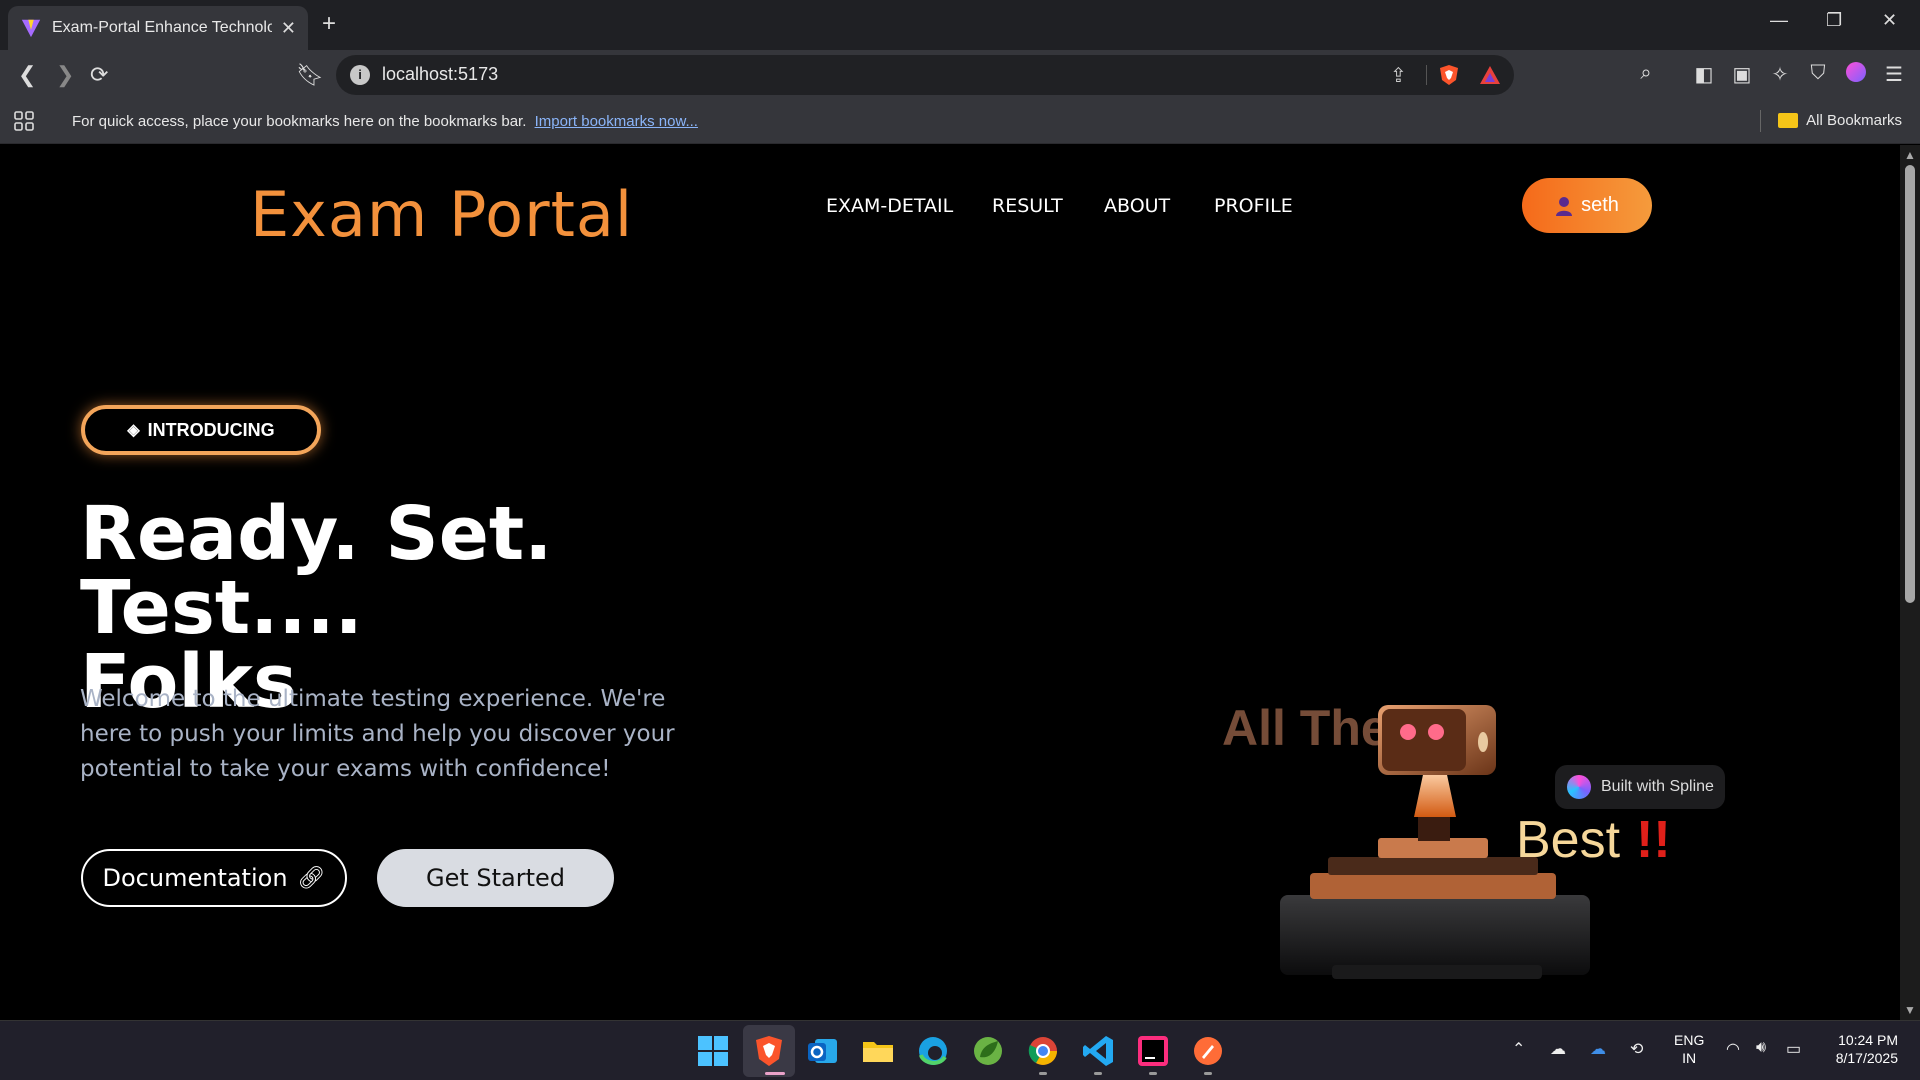  Describe the element at coordinates (1433, 886) in the screenshot. I see `robot-base-plate` at that location.